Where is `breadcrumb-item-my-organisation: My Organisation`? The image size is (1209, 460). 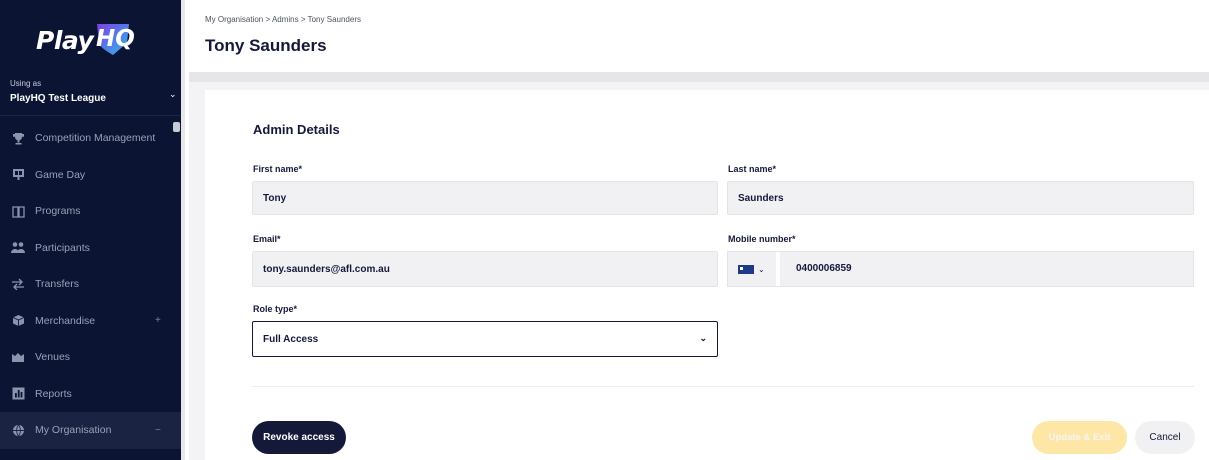 breadcrumb-item-my-organisation: My Organisation is located at coordinates (234, 19).